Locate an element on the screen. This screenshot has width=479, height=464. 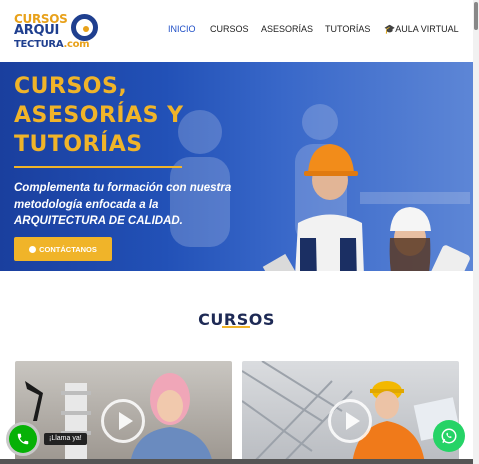
nav-asesorias: ASESORÍAS is located at coordinates (287, 29).